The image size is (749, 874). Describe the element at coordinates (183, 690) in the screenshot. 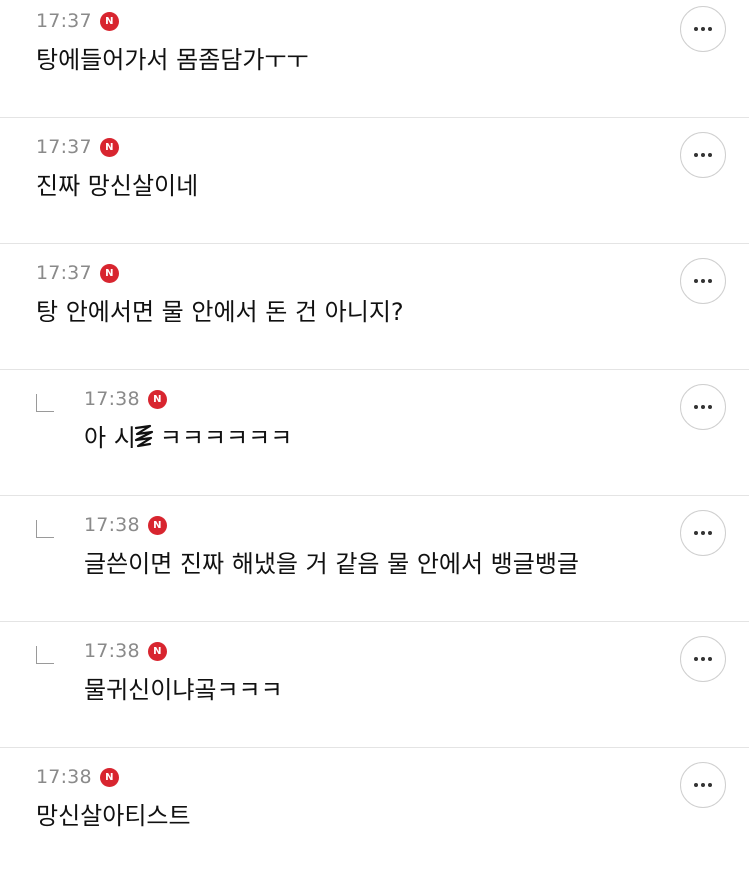

I see `comment-text: 물귀신이냐곸ㅋㅋㅋ` at that location.